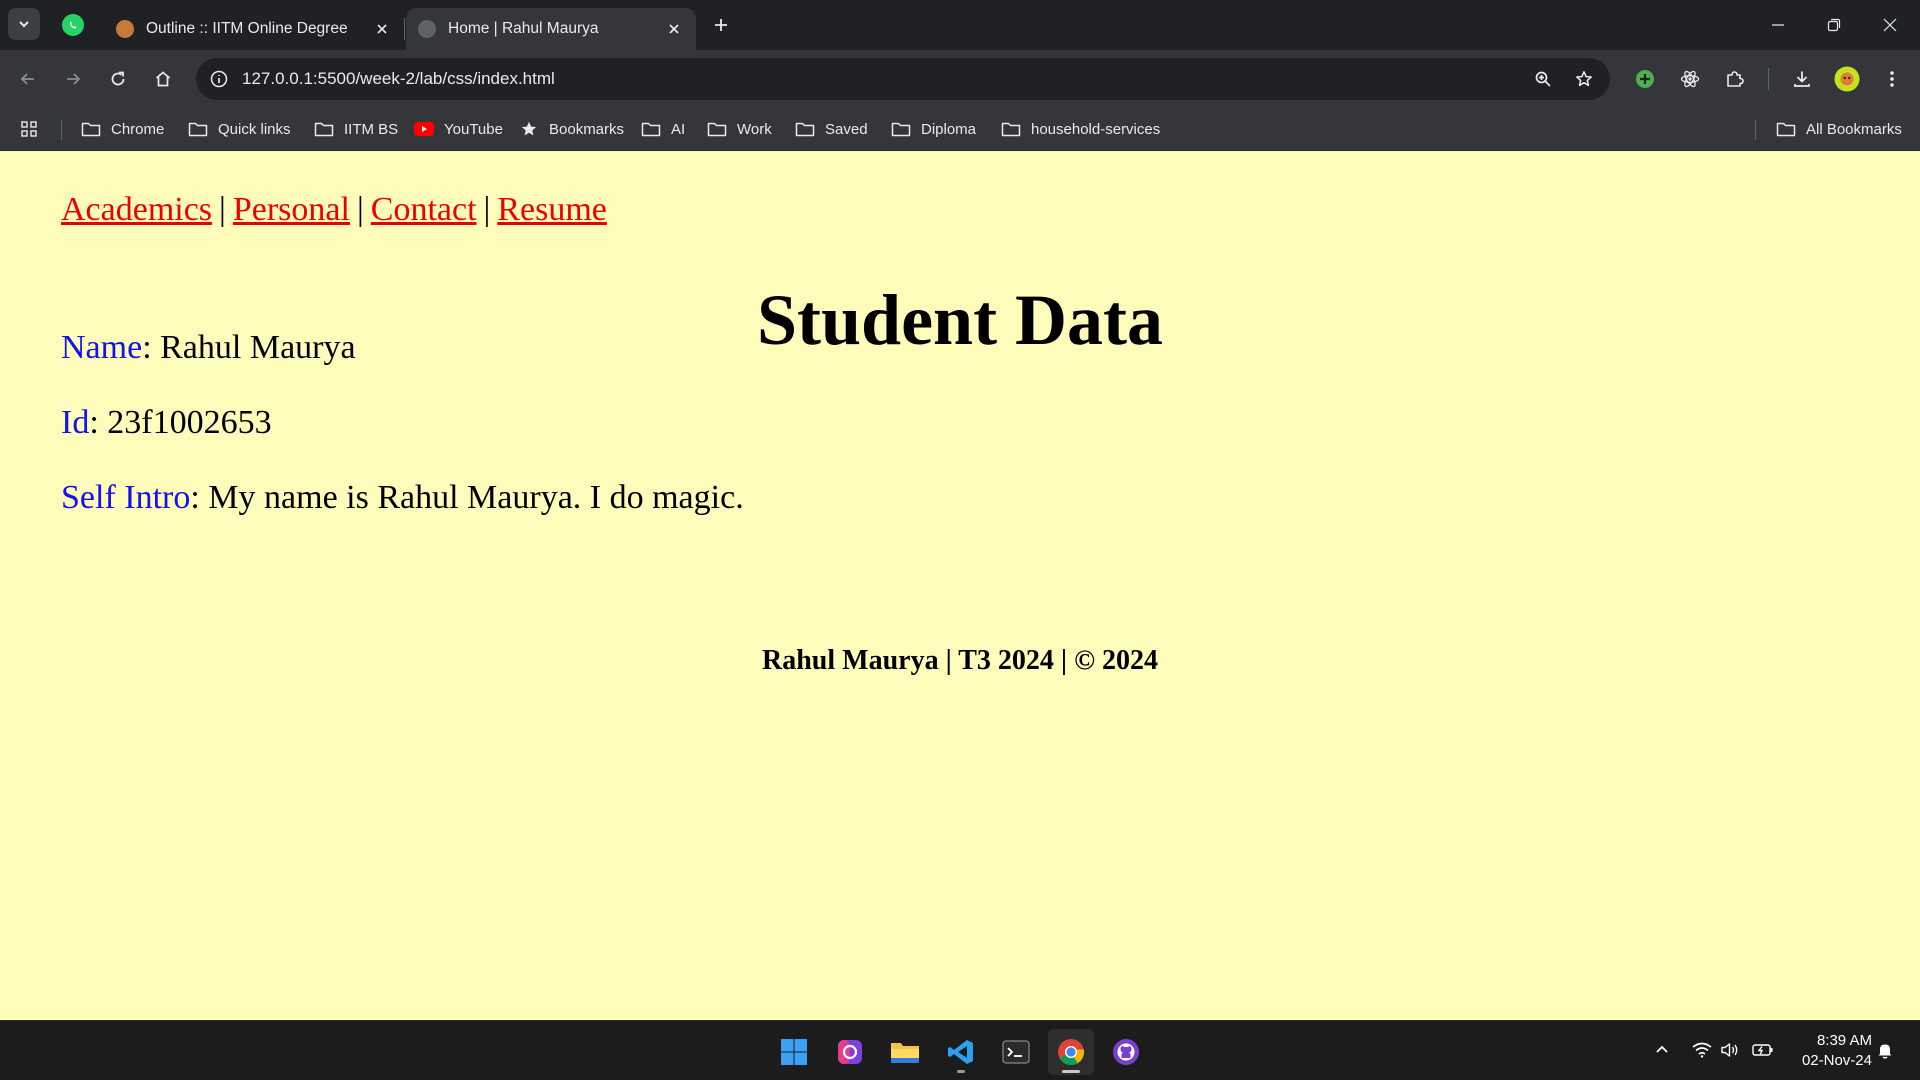 This screenshot has width=1920, height=1080. Describe the element at coordinates (1854, 129) in the screenshot. I see `all-bookmarks-label: All Bookmarks` at that location.